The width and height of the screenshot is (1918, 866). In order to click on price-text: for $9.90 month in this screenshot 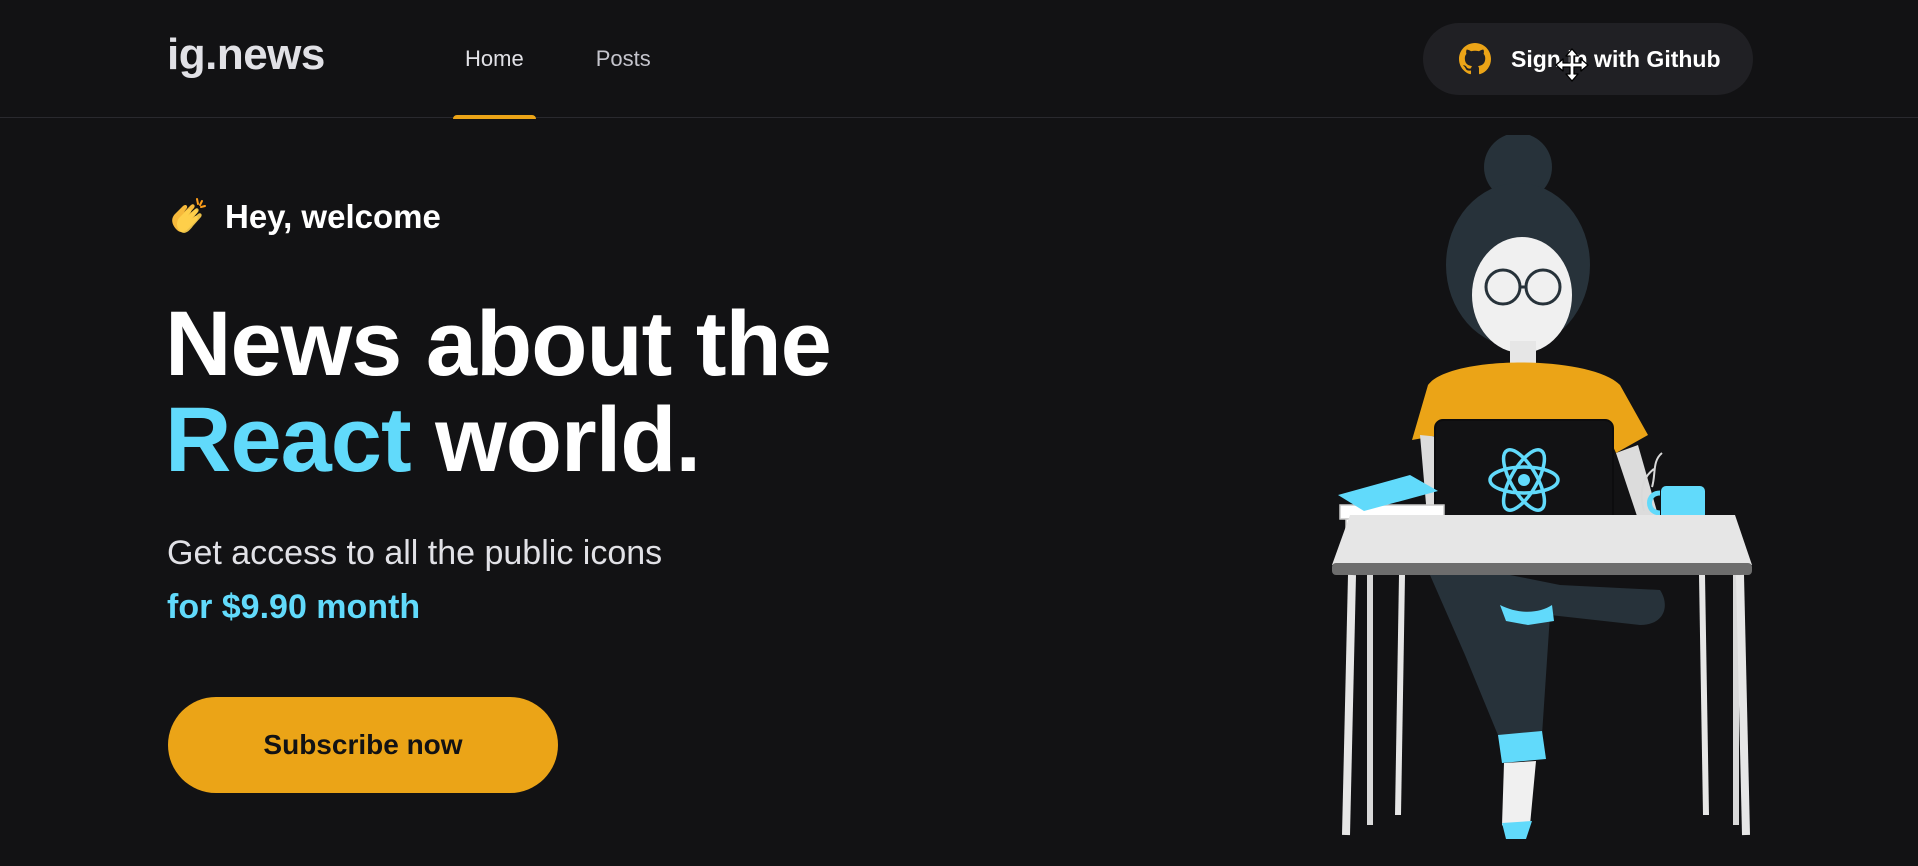, I will do `click(294, 607)`.